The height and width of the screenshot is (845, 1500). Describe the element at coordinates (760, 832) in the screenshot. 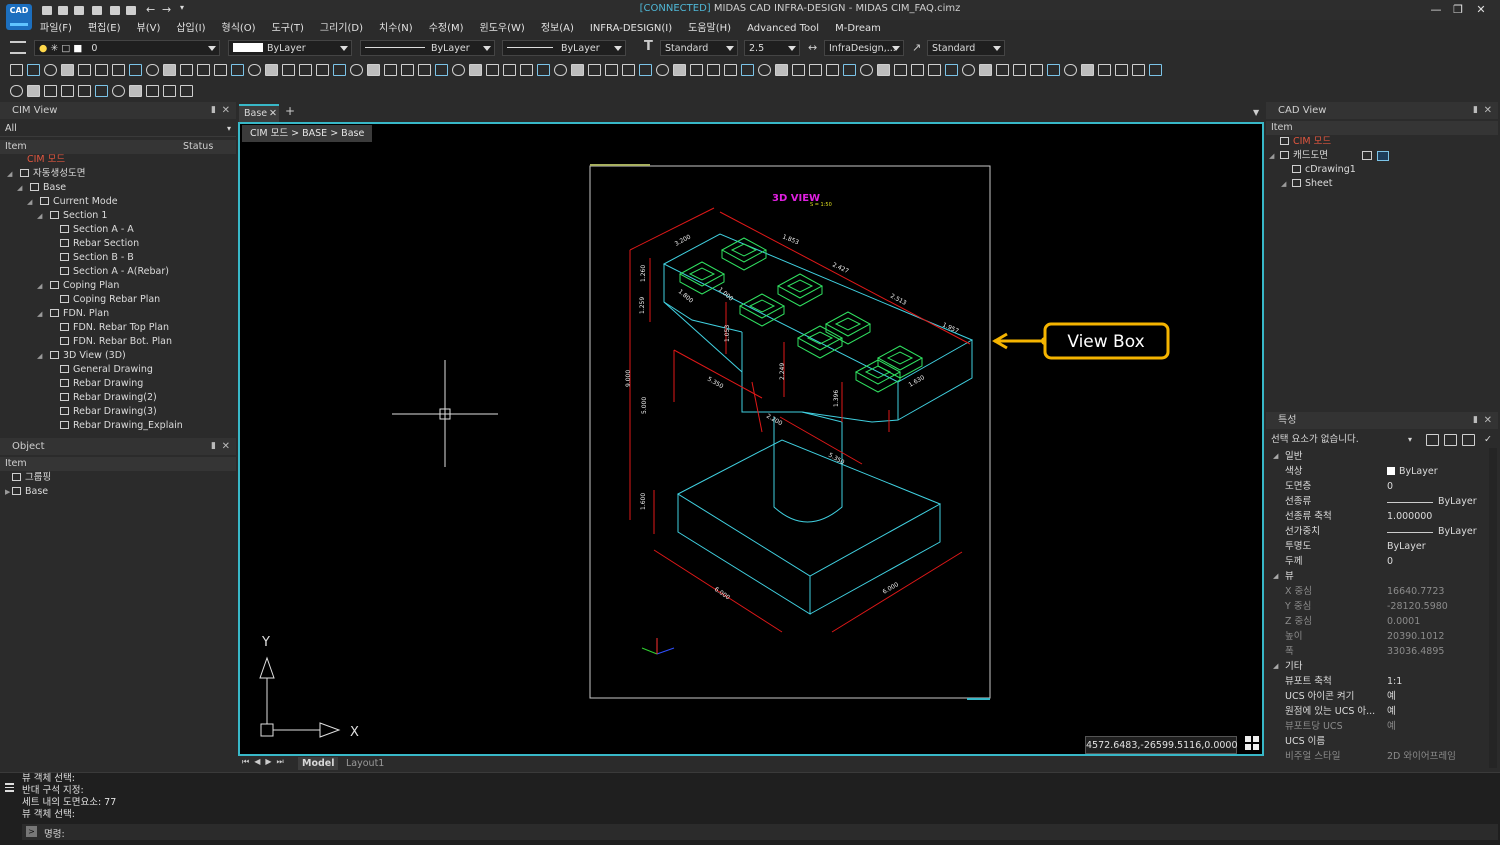

I see `command-input: > 명령:` at that location.